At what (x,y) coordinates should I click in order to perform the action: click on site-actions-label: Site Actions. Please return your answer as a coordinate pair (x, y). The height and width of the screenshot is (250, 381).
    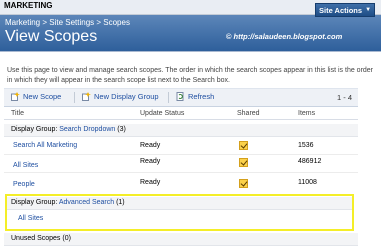
    Looking at the image, I should click on (340, 10).